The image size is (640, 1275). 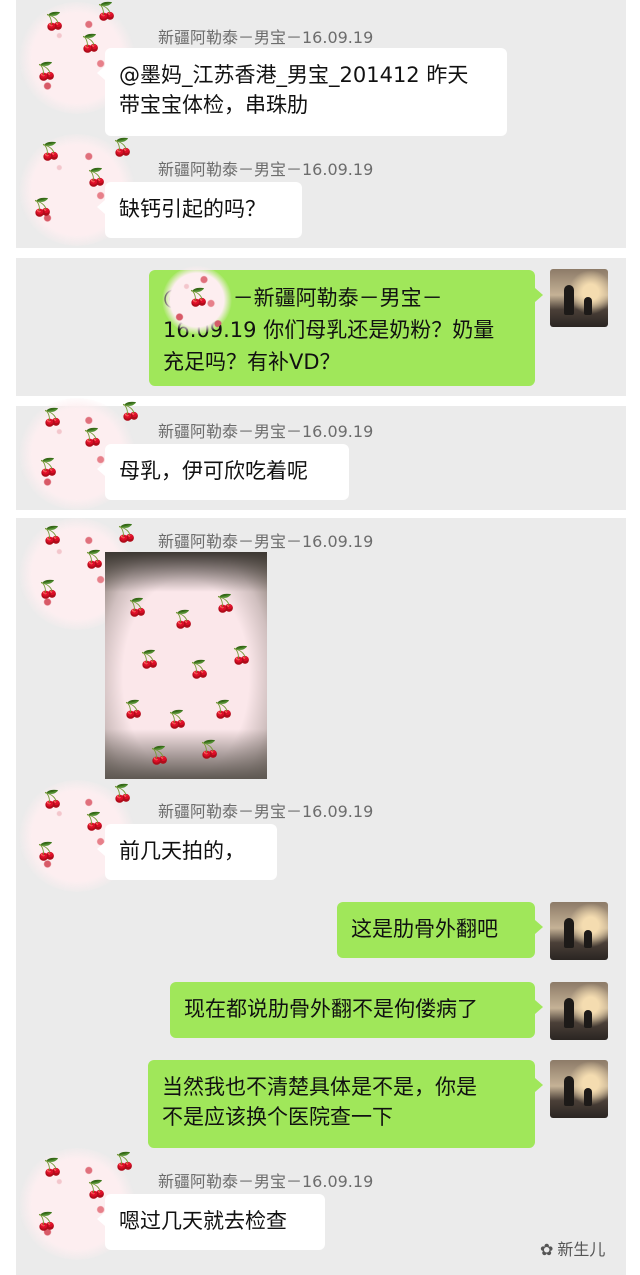 I want to click on wechat-icon: ✿, so click(x=547, y=1249).